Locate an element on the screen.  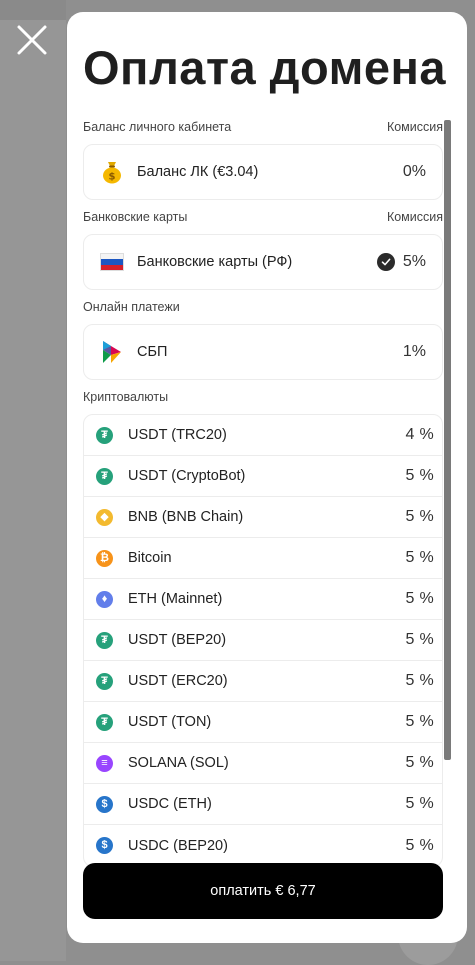
russia-flag-icon is located at coordinates (112, 262).